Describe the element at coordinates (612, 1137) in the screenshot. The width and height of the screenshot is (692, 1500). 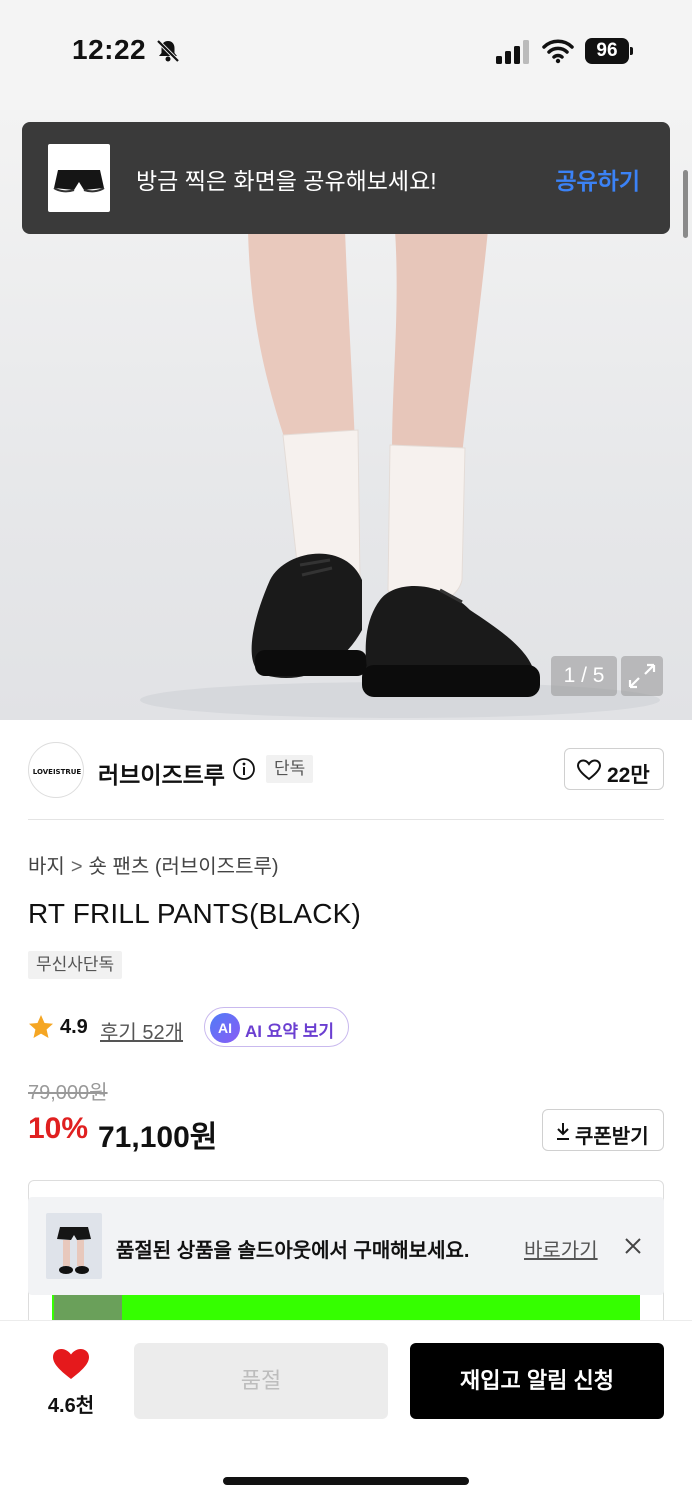
I see `coupon-label: 쿠폰받기` at that location.